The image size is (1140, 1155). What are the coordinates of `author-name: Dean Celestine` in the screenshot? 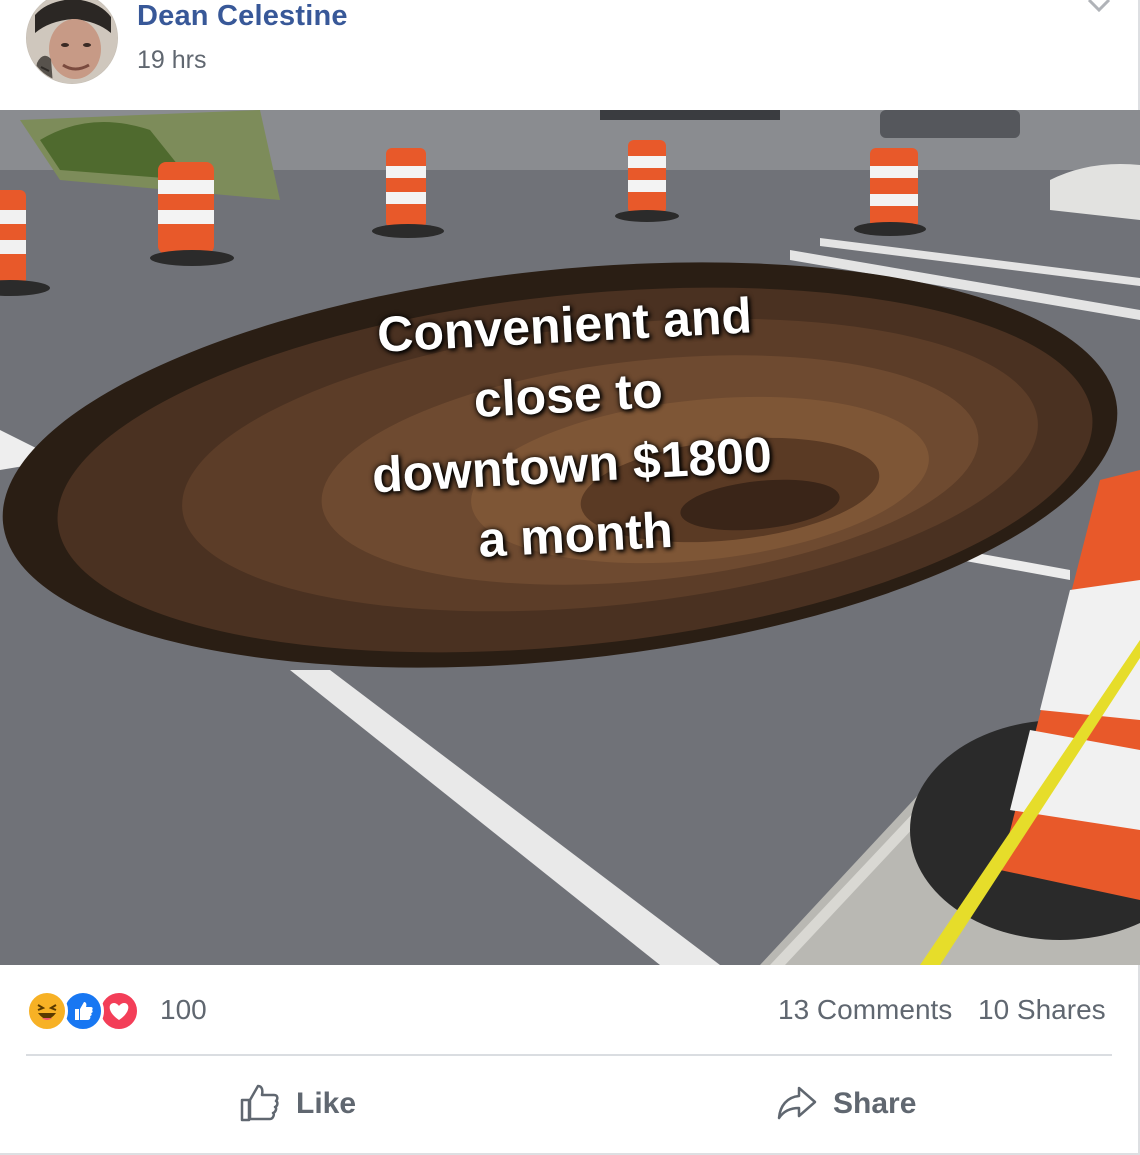 It's located at (242, 16).